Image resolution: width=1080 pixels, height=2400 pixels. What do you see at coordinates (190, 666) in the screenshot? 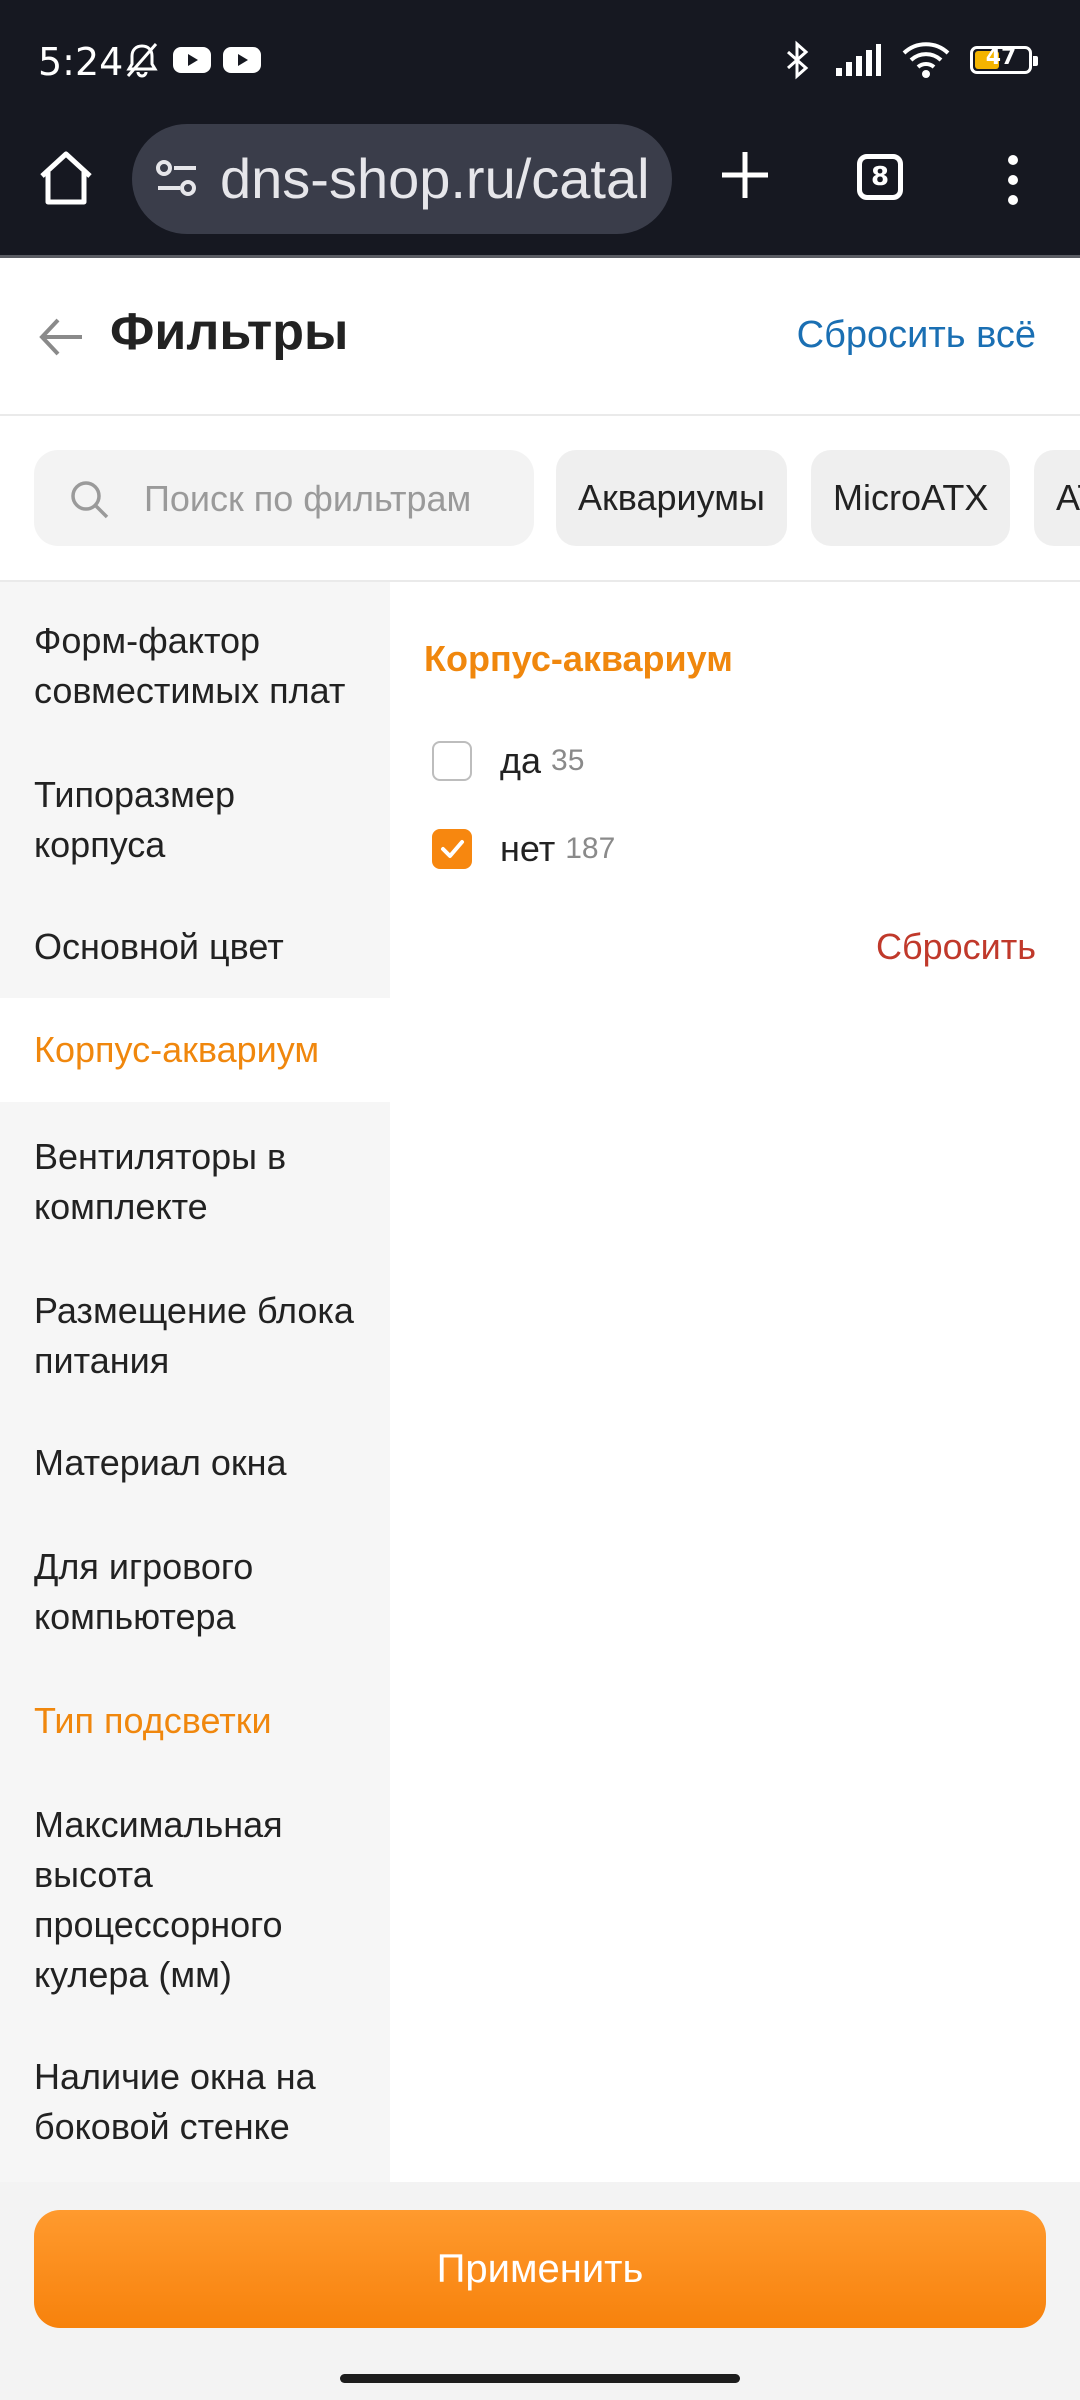
I see `sidebar-item-form-factor: Форм-фактор совместимых плат` at bounding box center [190, 666].